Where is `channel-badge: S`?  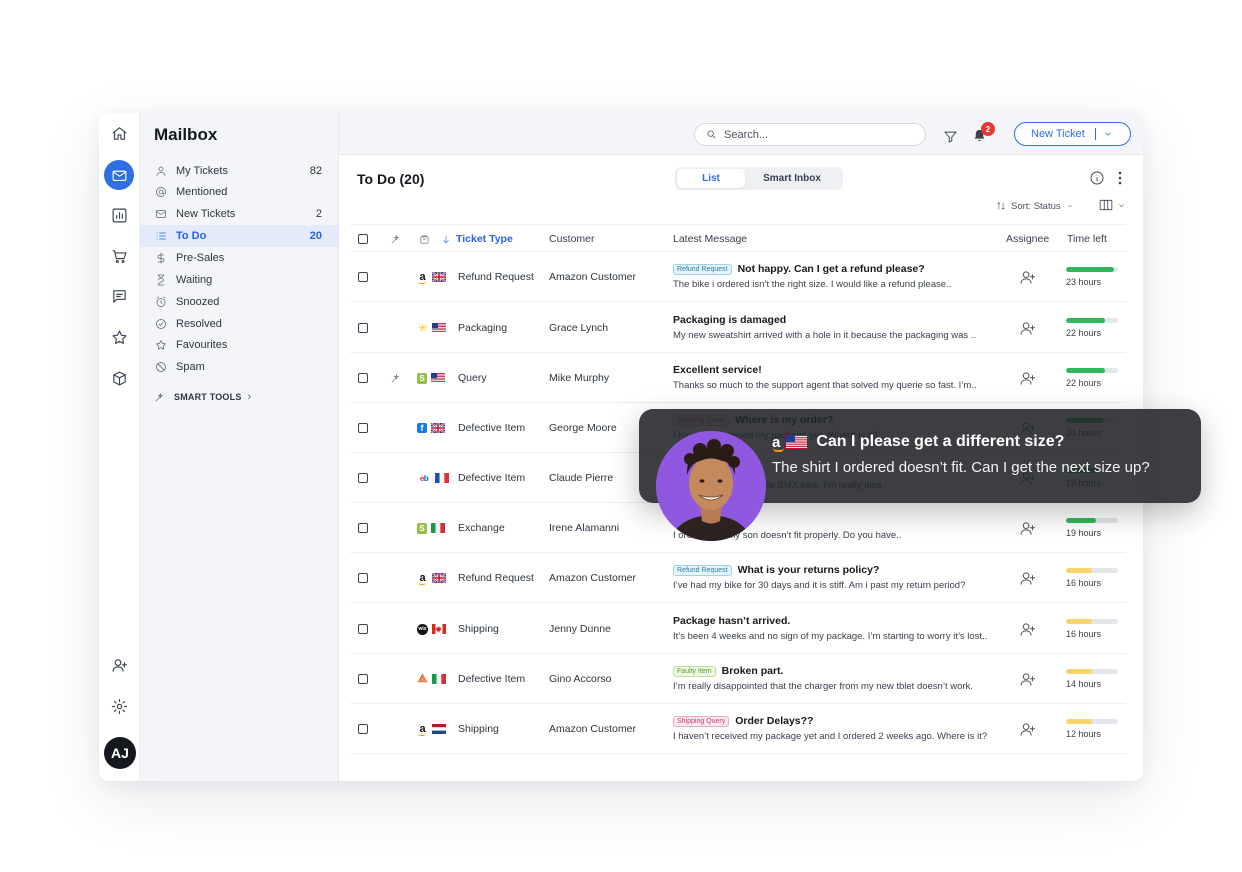
channel-badge: S is located at coordinates (431, 528).